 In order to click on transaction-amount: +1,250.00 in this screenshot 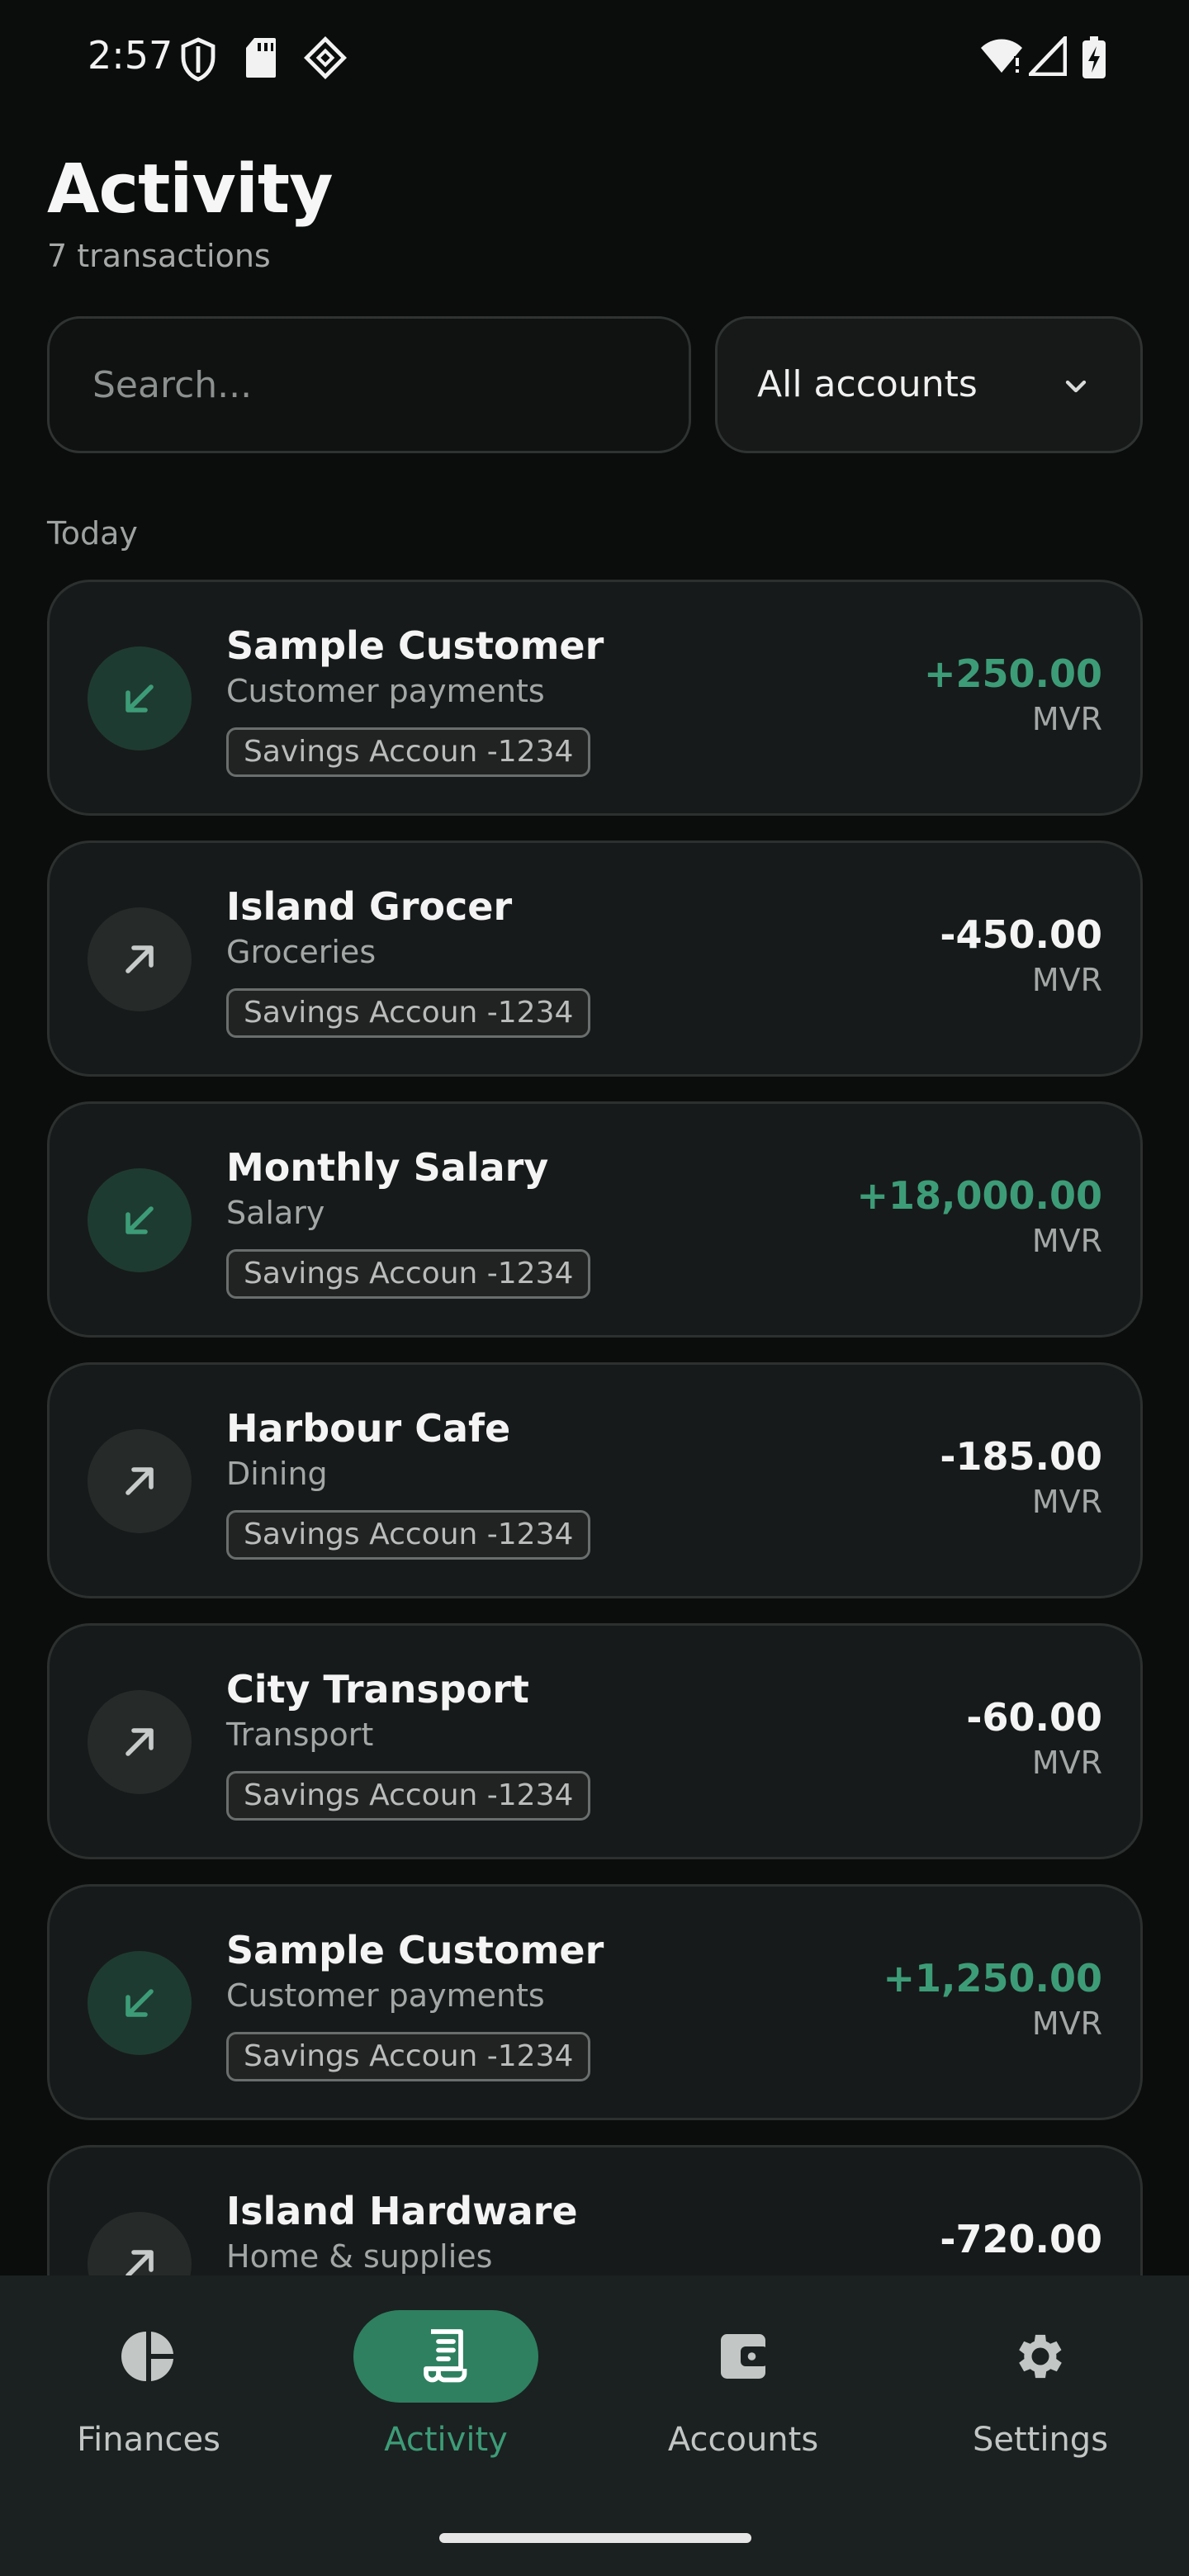, I will do `click(992, 1978)`.